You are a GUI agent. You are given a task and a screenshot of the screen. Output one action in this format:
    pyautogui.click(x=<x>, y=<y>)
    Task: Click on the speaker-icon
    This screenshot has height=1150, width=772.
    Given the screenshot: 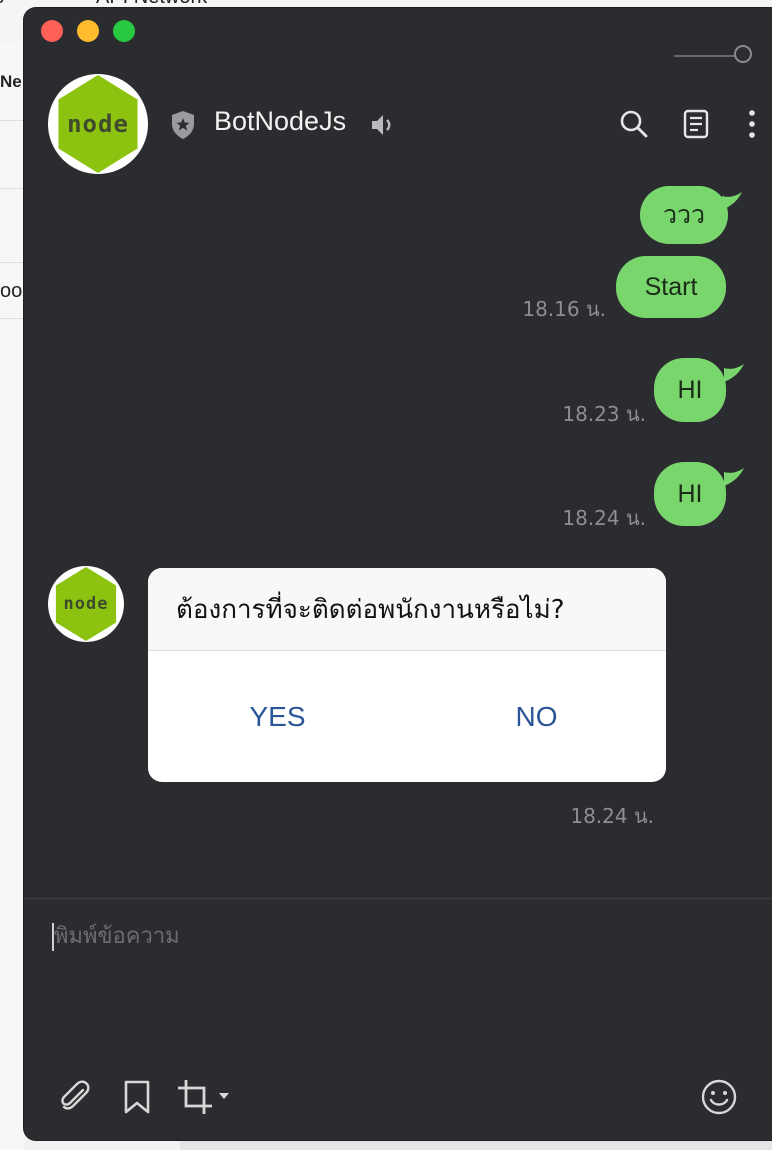 What is the action you would take?
    pyautogui.click(x=383, y=125)
    